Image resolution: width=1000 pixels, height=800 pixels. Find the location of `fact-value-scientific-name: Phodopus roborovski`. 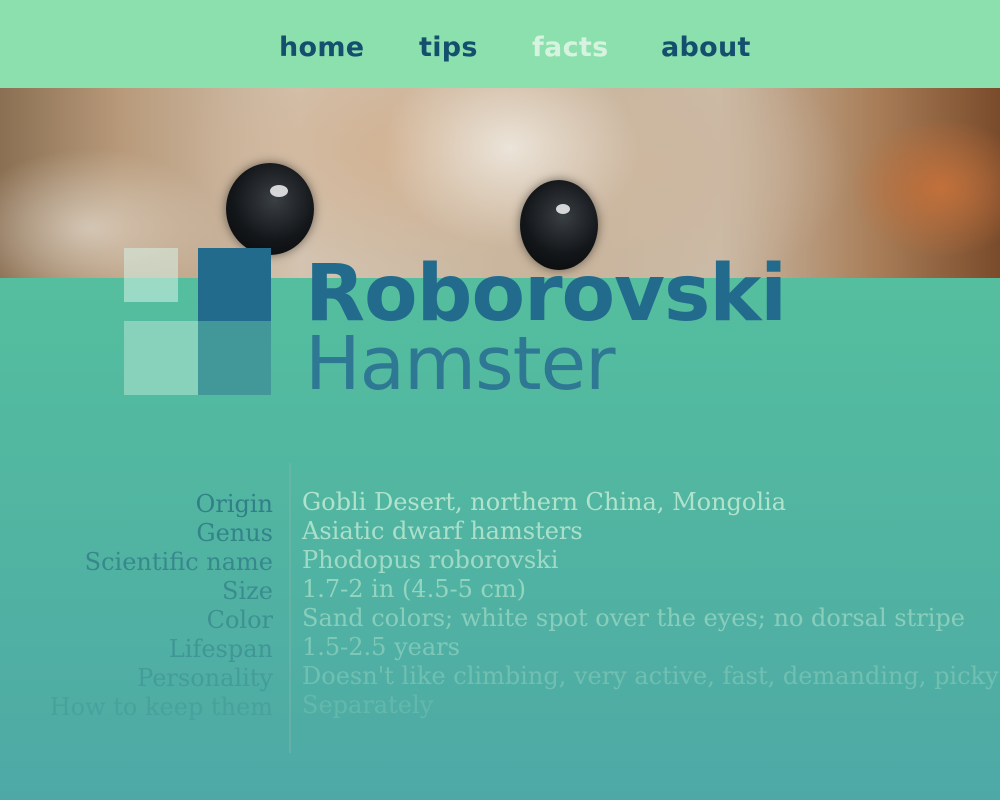

fact-value-scientific-name: Phodopus roborovski is located at coordinates (430, 560).